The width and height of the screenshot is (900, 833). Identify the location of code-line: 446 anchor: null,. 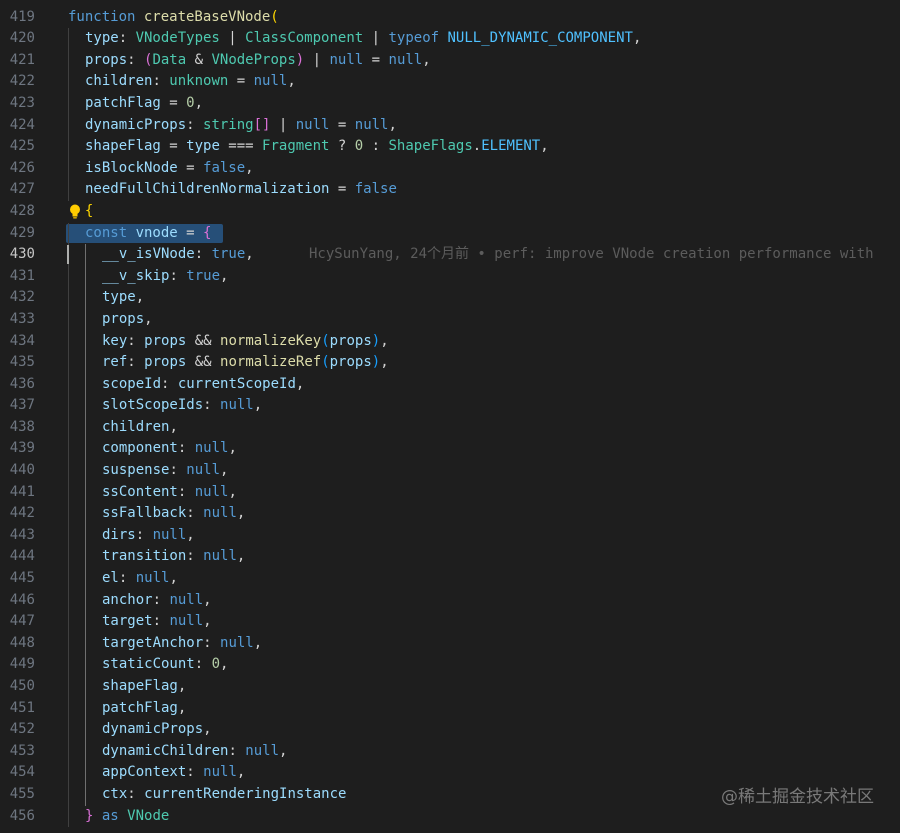
(450, 600).